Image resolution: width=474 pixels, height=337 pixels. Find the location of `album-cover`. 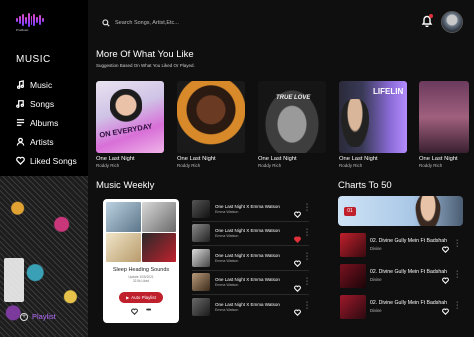

album-cover is located at coordinates (444, 117).